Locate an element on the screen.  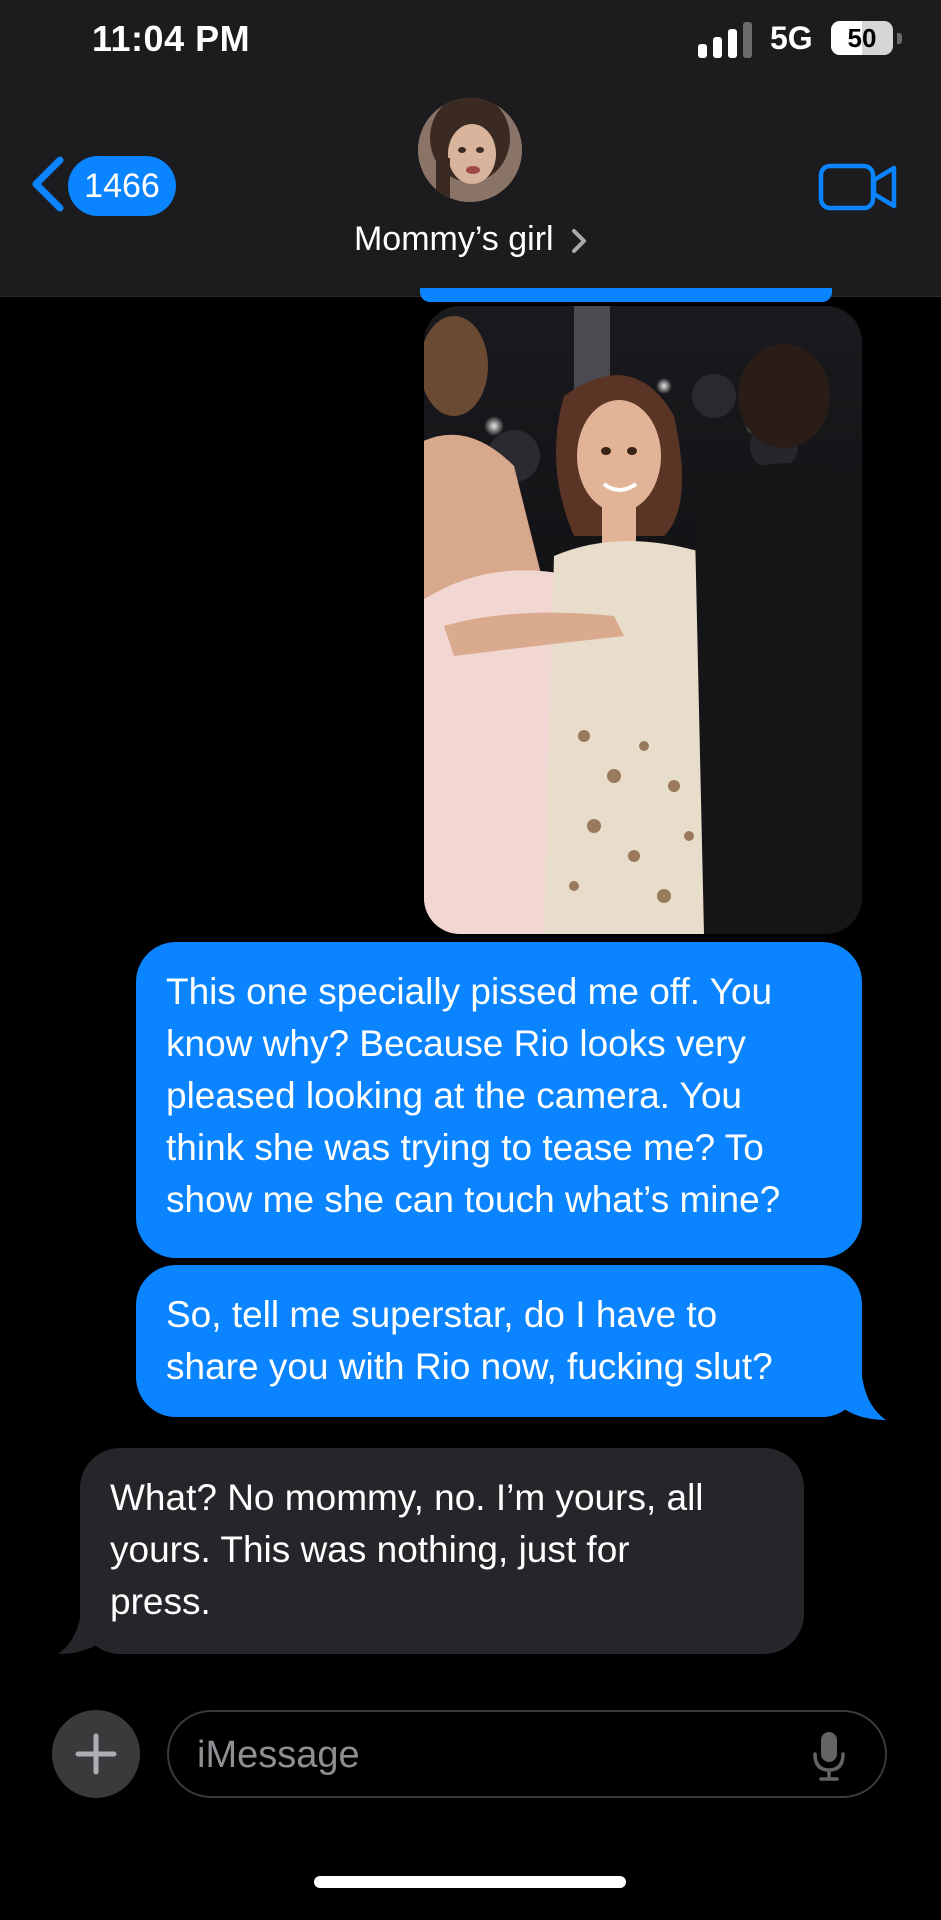
outgoing-bubble-tail is located at coordinates (863, 1398).